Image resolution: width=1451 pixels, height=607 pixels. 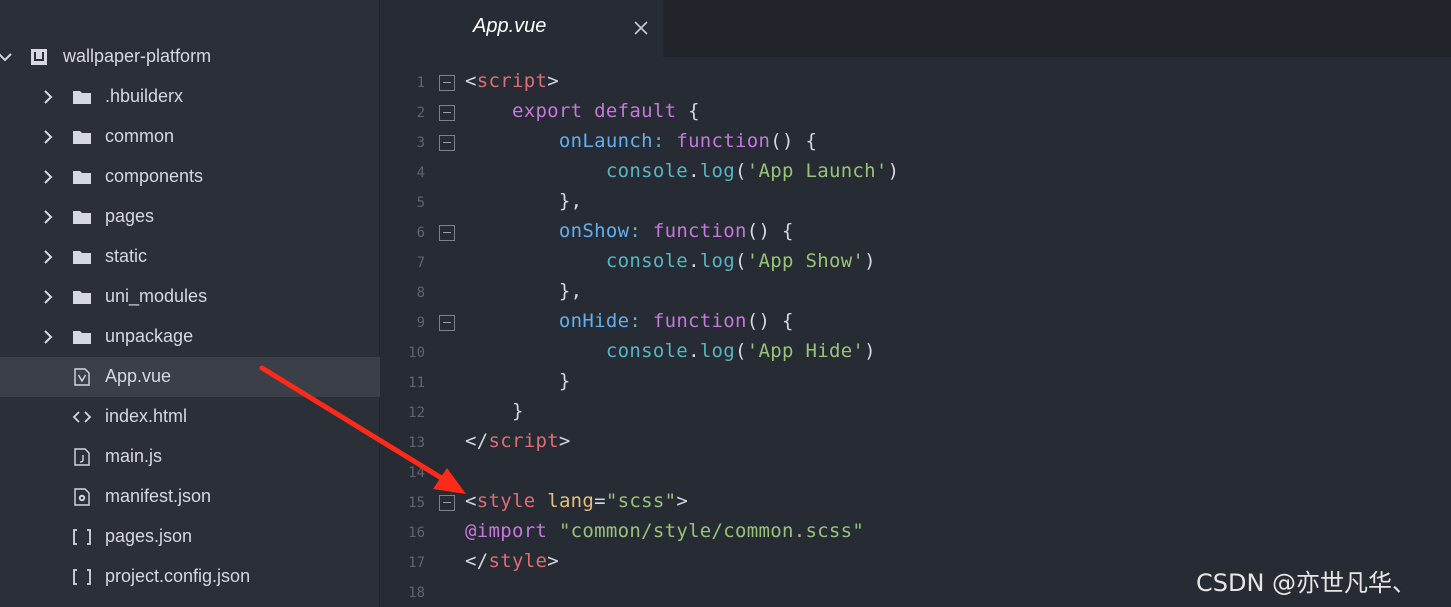 What do you see at coordinates (190, 537) in the screenshot?
I see `sidebar-item-pages-json: pages.json` at bounding box center [190, 537].